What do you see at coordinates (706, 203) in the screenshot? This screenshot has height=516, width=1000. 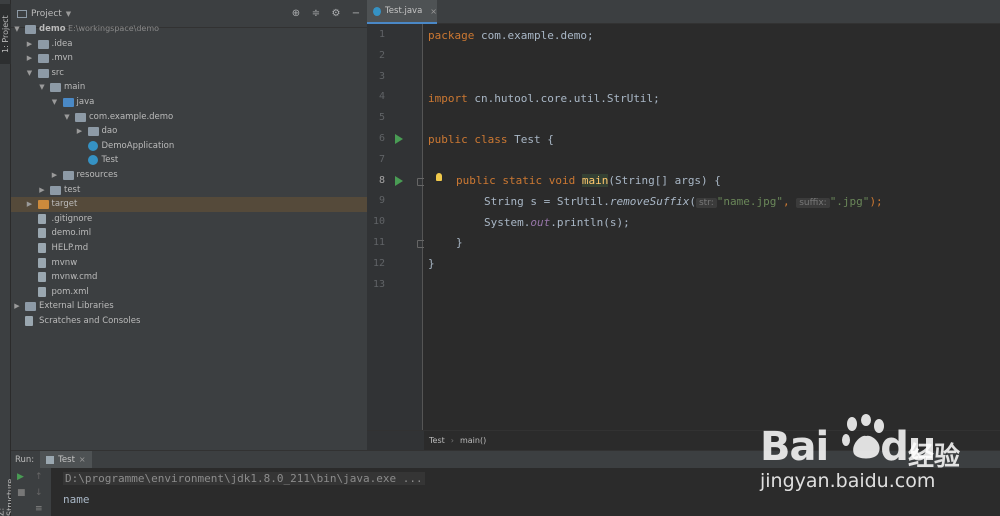 I see `param-hint-str: str:` at bounding box center [706, 203].